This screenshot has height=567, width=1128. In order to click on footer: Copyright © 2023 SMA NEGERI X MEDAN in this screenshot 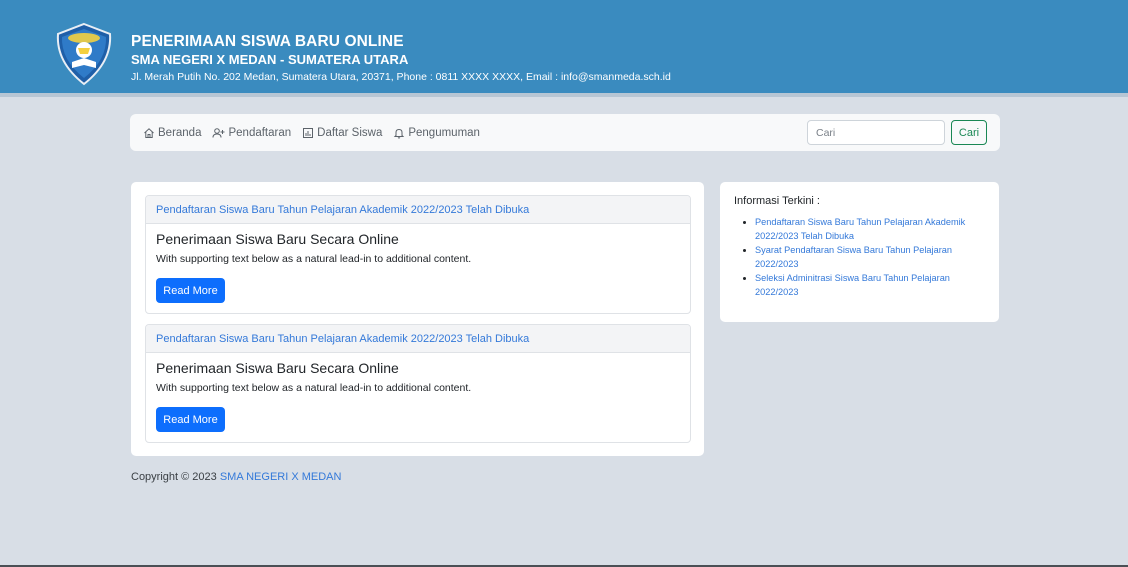, I will do `click(236, 477)`.